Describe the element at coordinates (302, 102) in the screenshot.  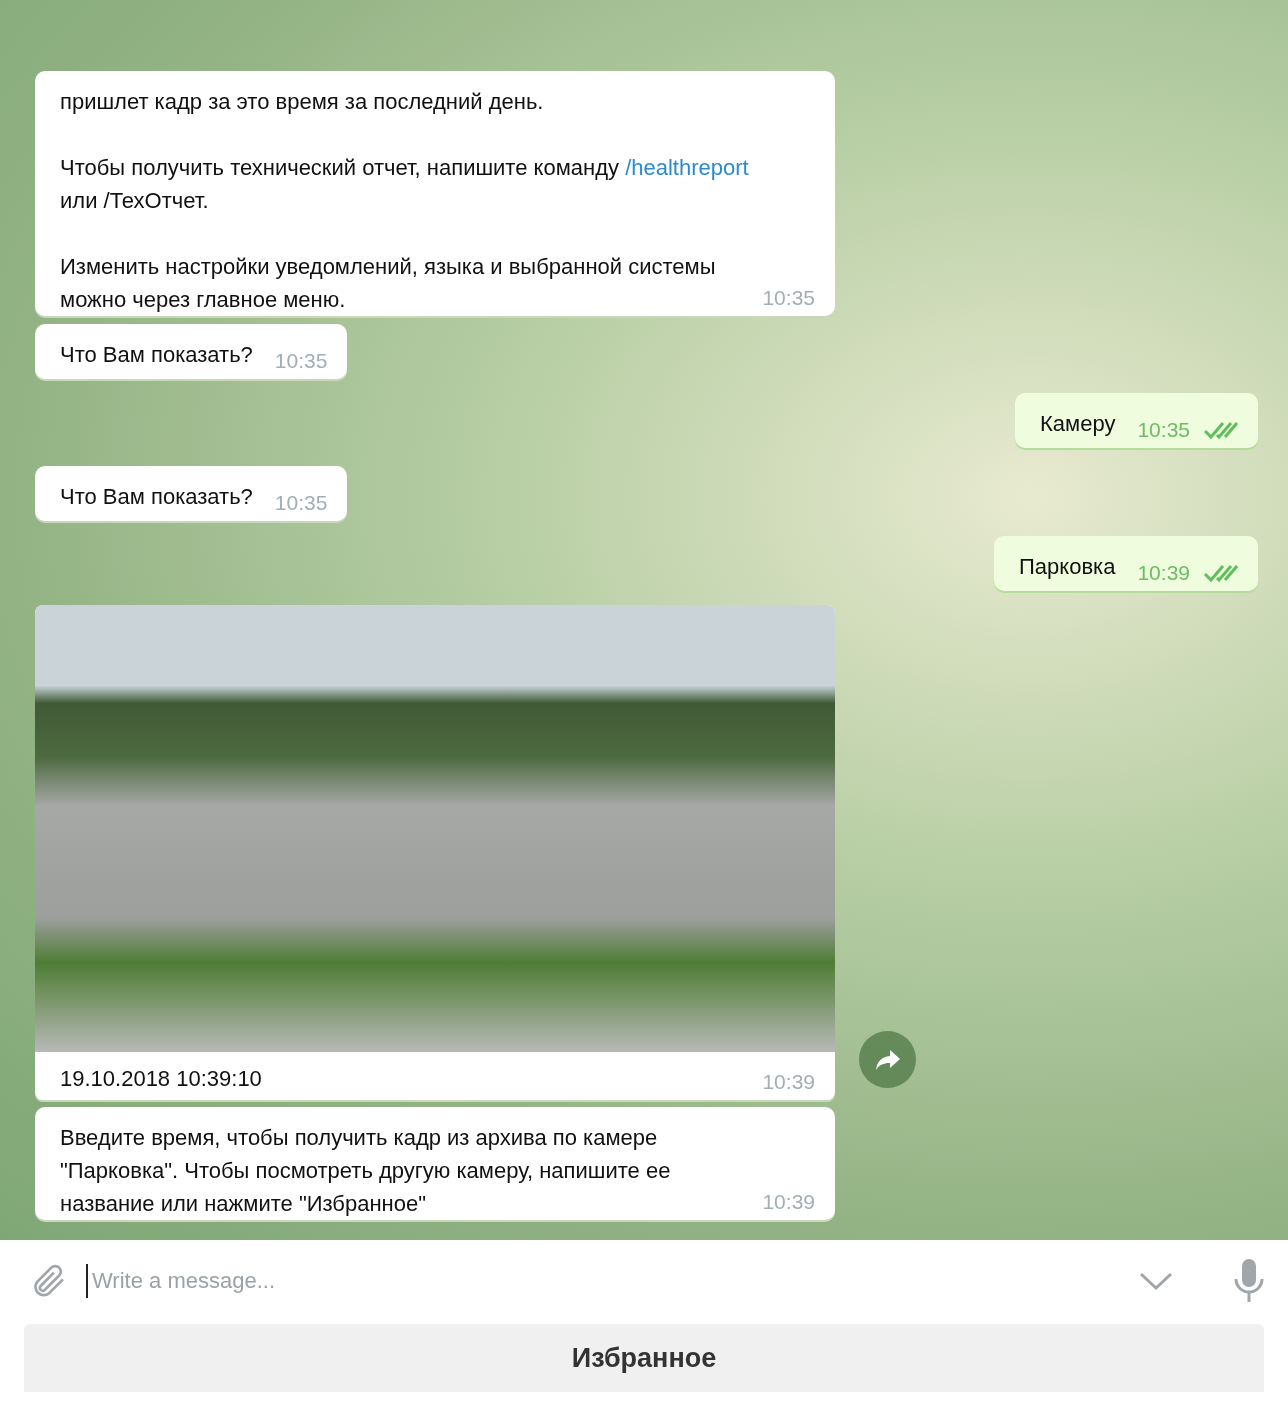
I see `message-text: пришлет кадр за это время за последний день.` at that location.